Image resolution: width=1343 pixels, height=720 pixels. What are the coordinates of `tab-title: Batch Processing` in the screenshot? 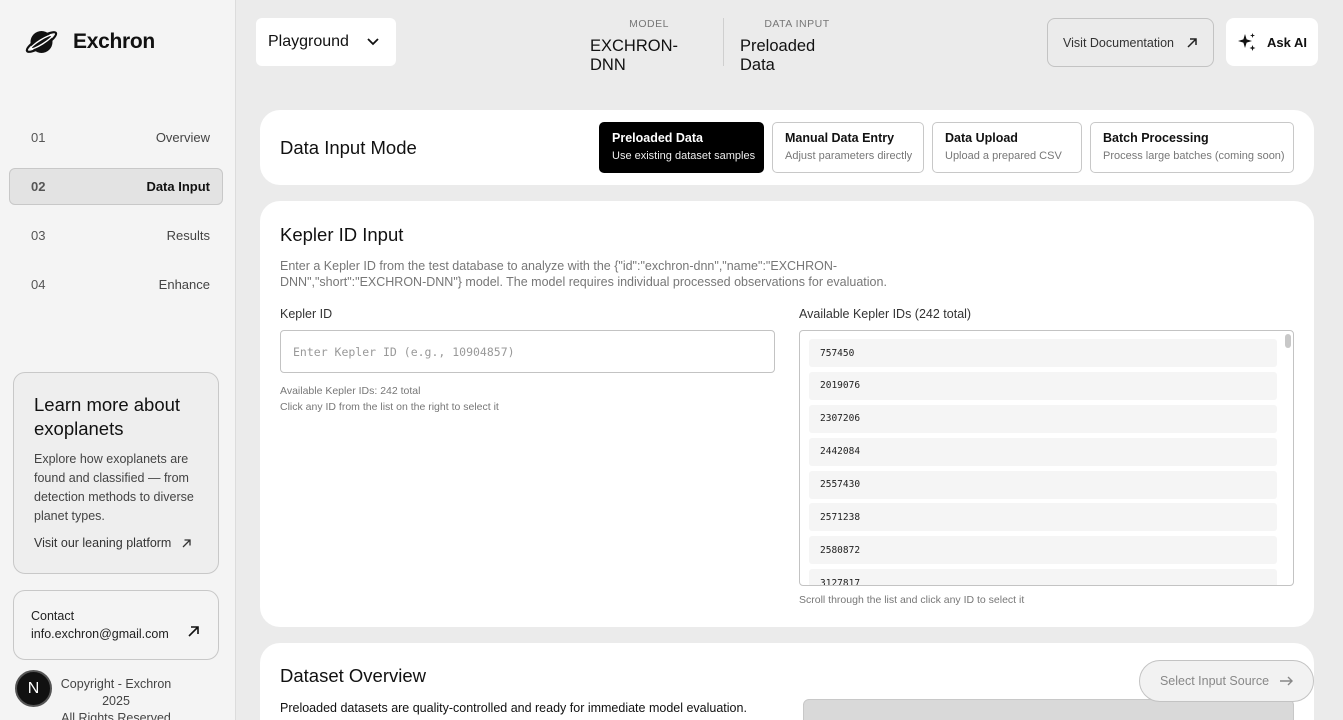 It's located at (1156, 138).